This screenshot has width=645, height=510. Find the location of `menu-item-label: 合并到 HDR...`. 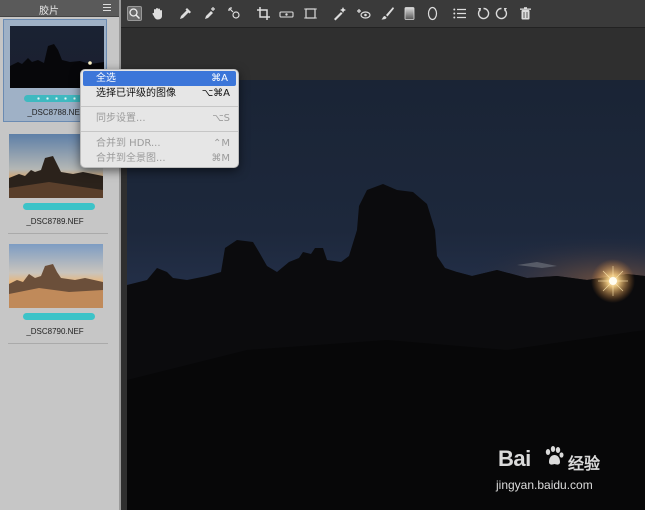

menu-item-label: 合并到 HDR... is located at coordinates (128, 143).